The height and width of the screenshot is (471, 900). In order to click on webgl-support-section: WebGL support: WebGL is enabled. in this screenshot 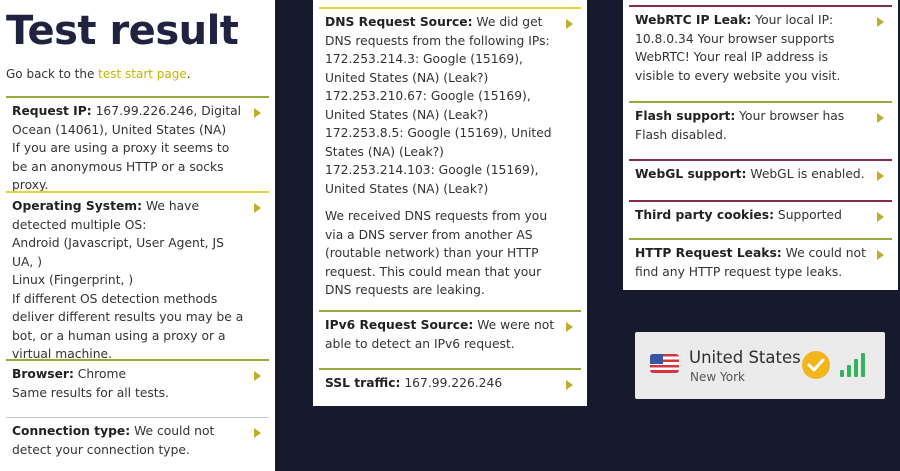, I will do `click(760, 175)`.